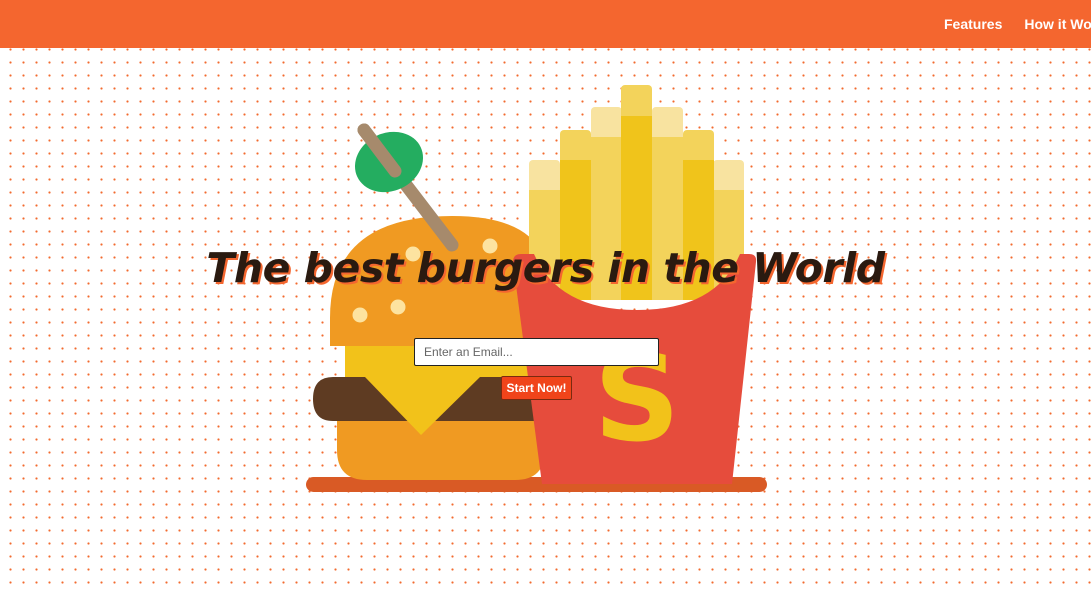 This screenshot has width=1091, height=593. What do you see at coordinates (536, 352) in the screenshot?
I see `email-input` at bounding box center [536, 352].